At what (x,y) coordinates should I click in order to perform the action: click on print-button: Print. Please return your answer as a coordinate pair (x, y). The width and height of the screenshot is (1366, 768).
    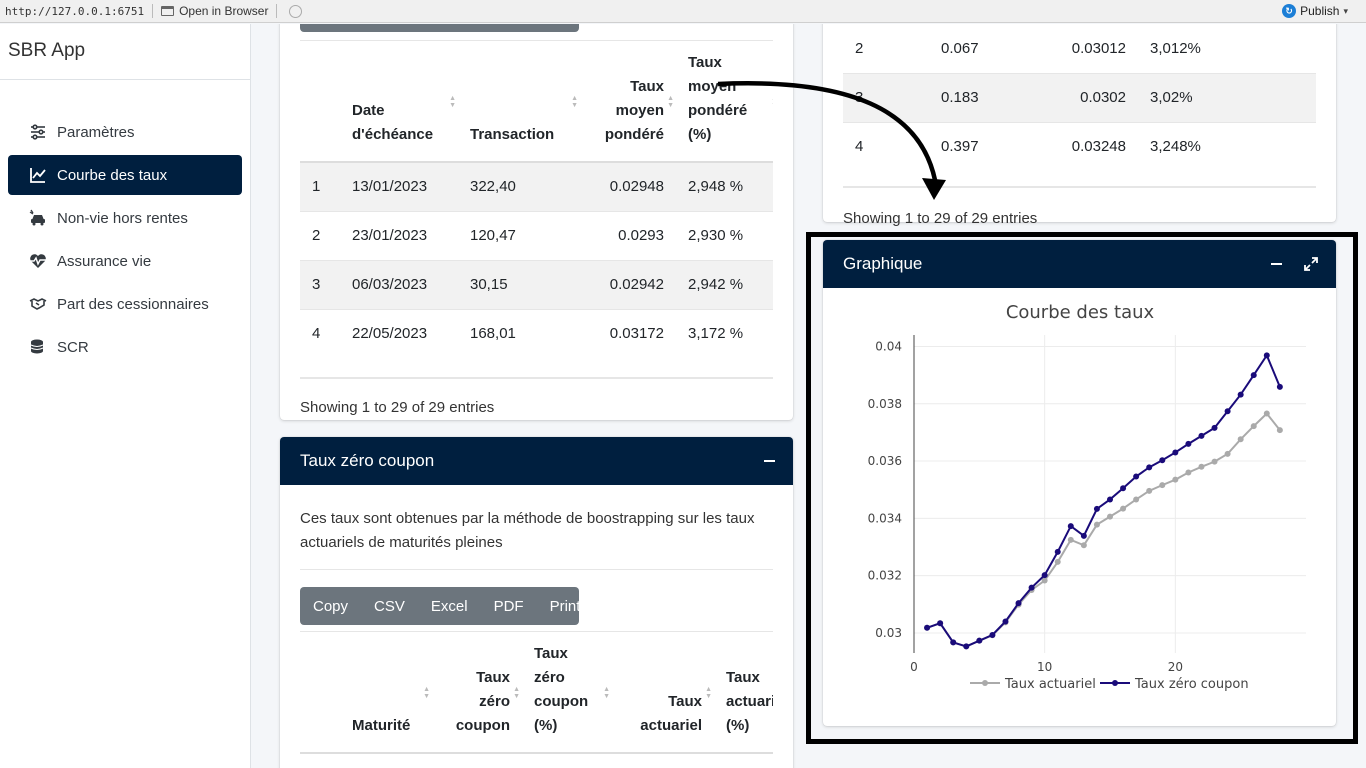
    Looking at the image, I should click on (565, 606).